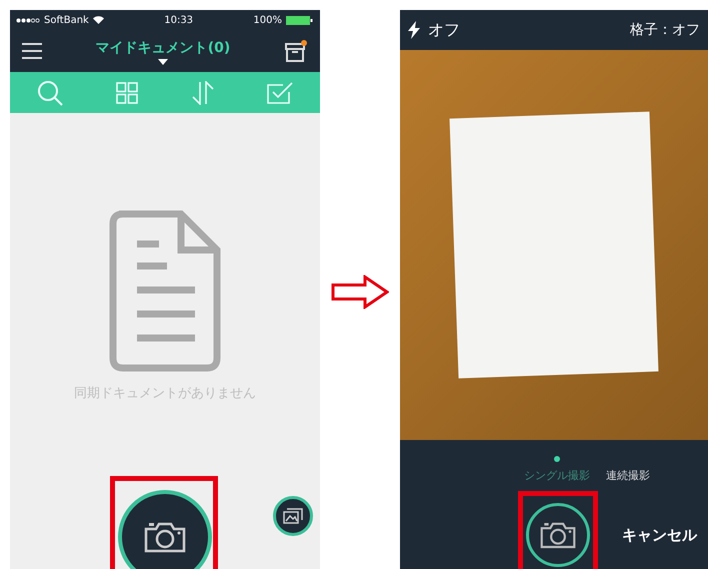 Image resolution: width=708 pixels, height=569 pixels. What do you see at coordinates (32, 51) in the screenshot?
I see `menu-icon` at bounding box center [32, 51].